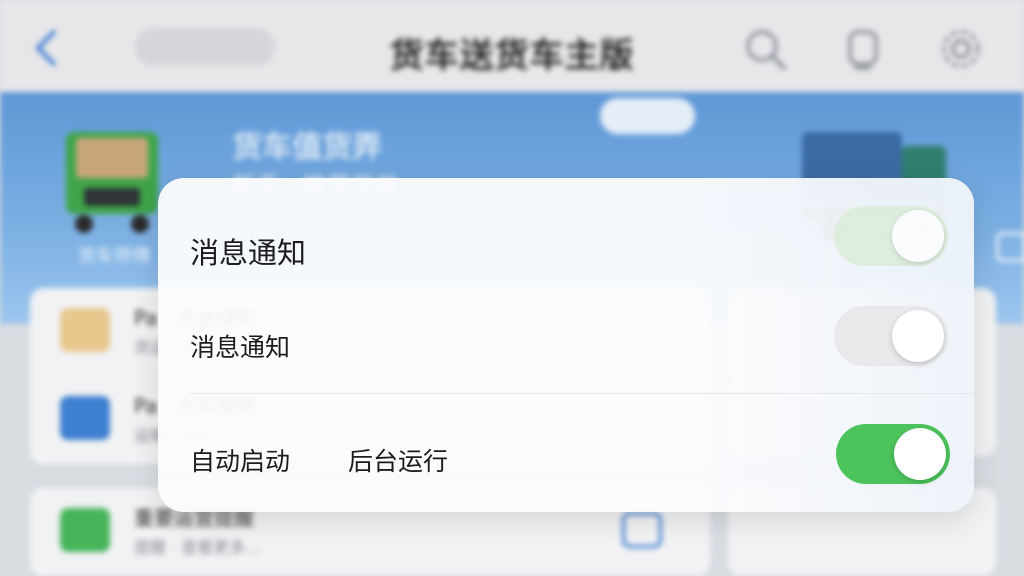  I want to click on divider, so click(582, 393).